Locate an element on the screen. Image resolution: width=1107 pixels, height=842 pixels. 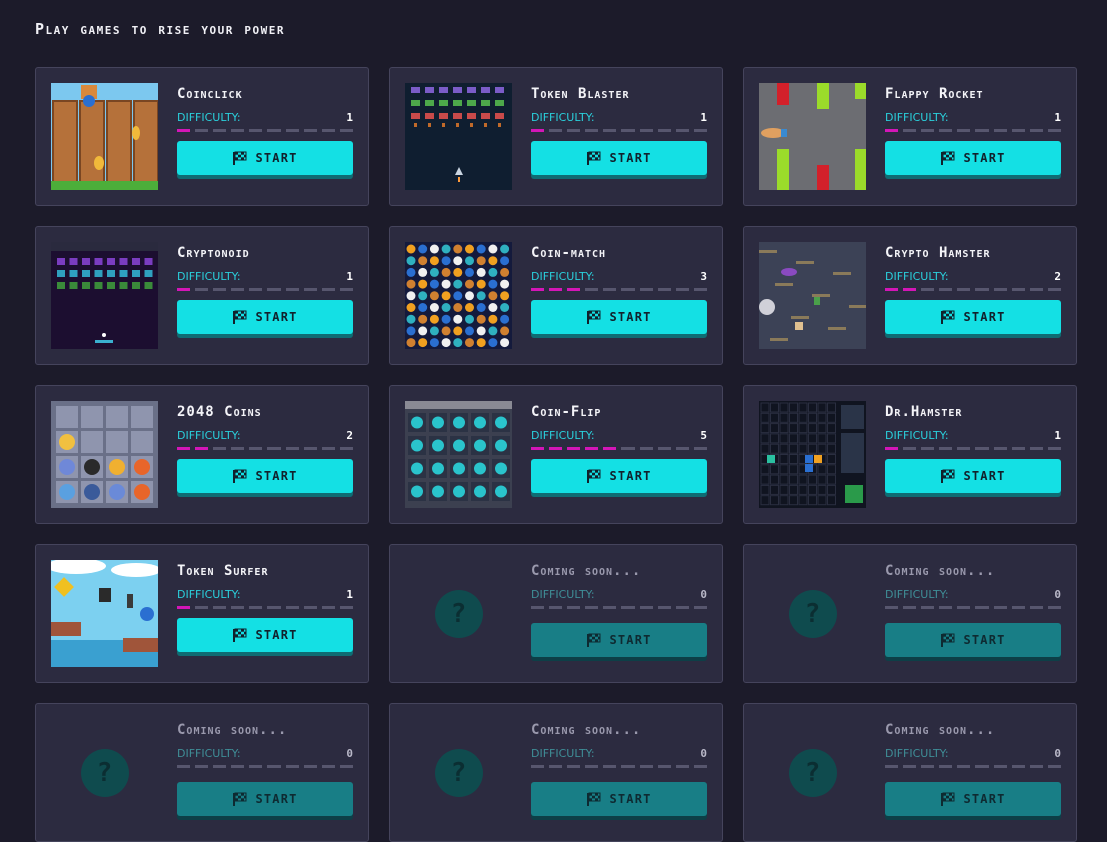
game-info: Dr.Hamster DIFFICULTY: 1 START is located at coordinates (973, 447).